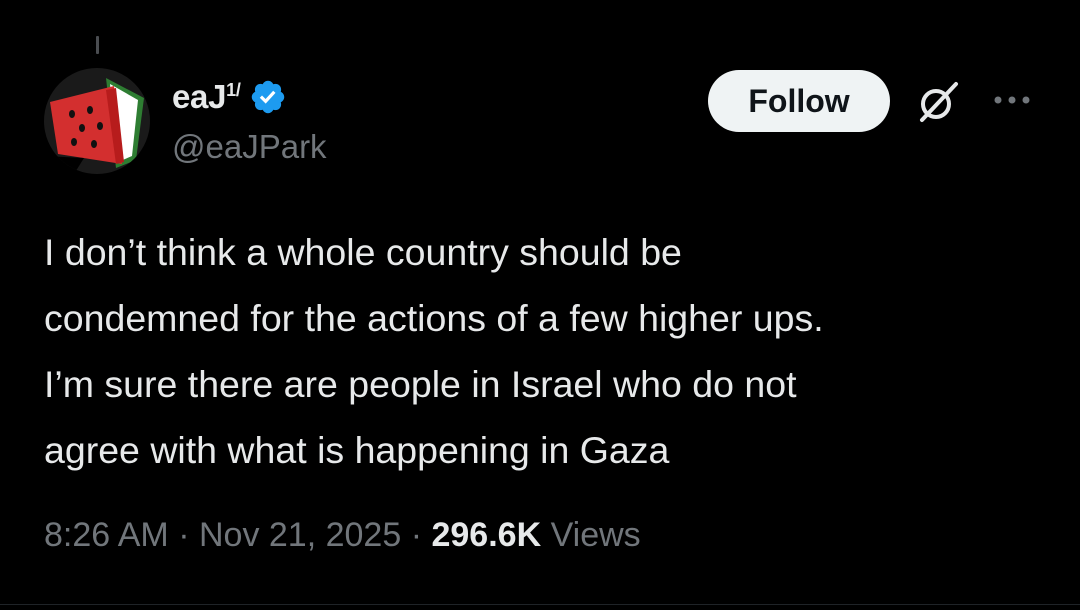 This screenshot has height=610, width=1080. Describe the element at coordinates (206, 97) in the screenshot. I see `author-display-name: eaJ1/` at that location.